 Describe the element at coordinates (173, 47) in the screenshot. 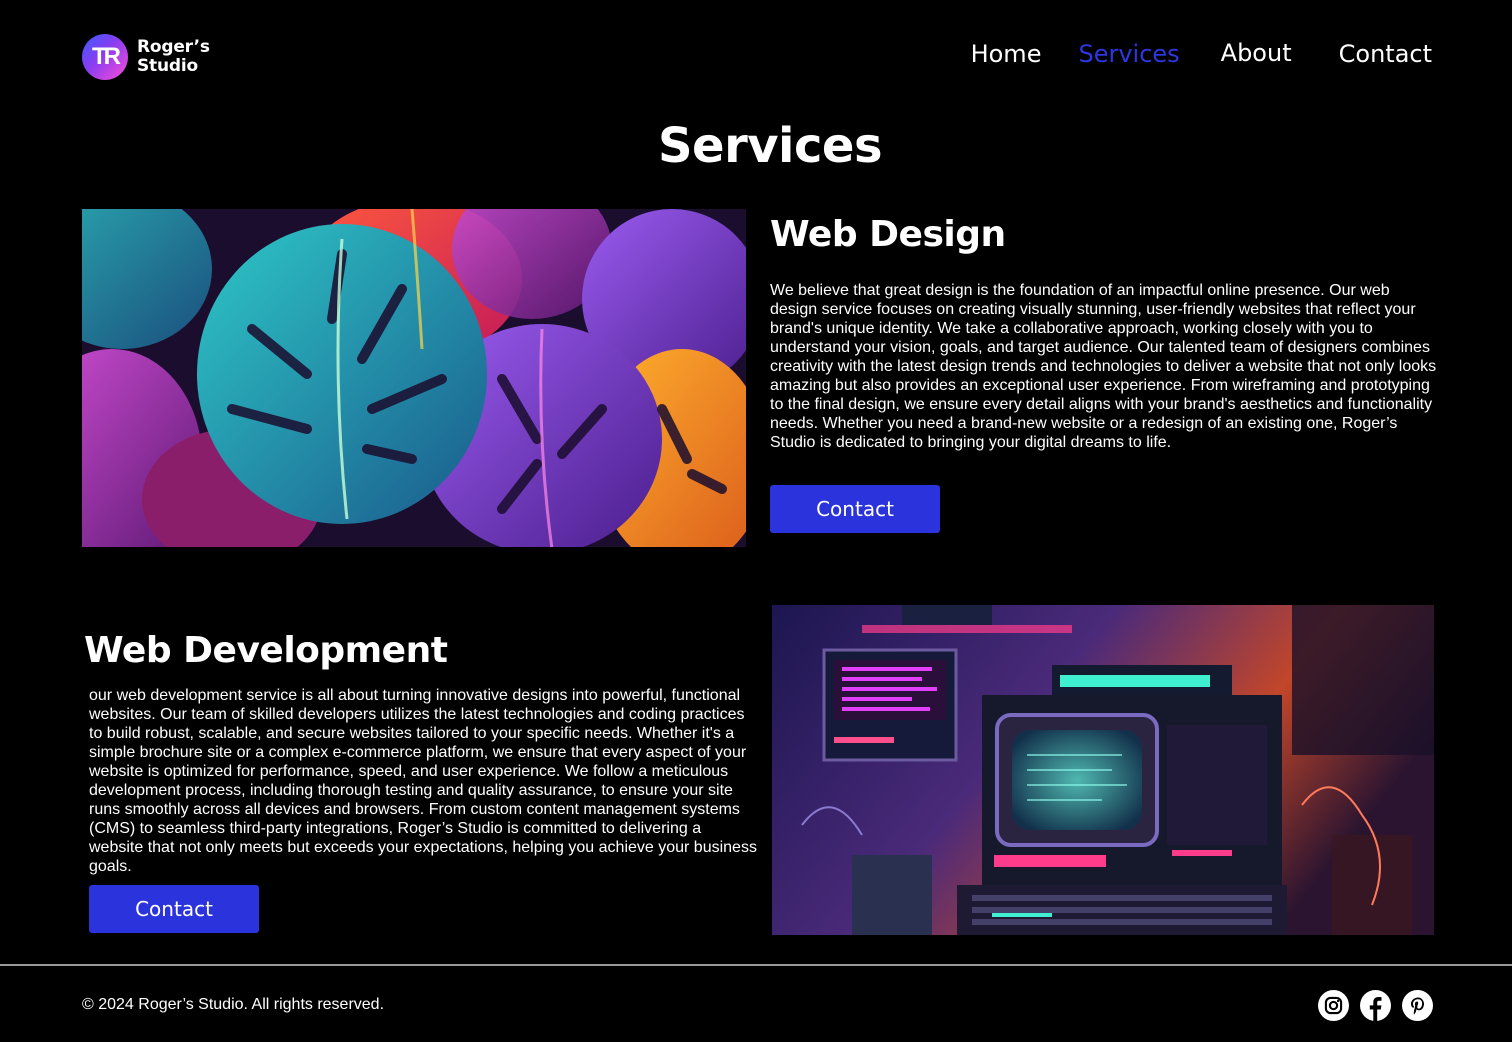

I see `brand-name-line1: Roger’s` at that location.